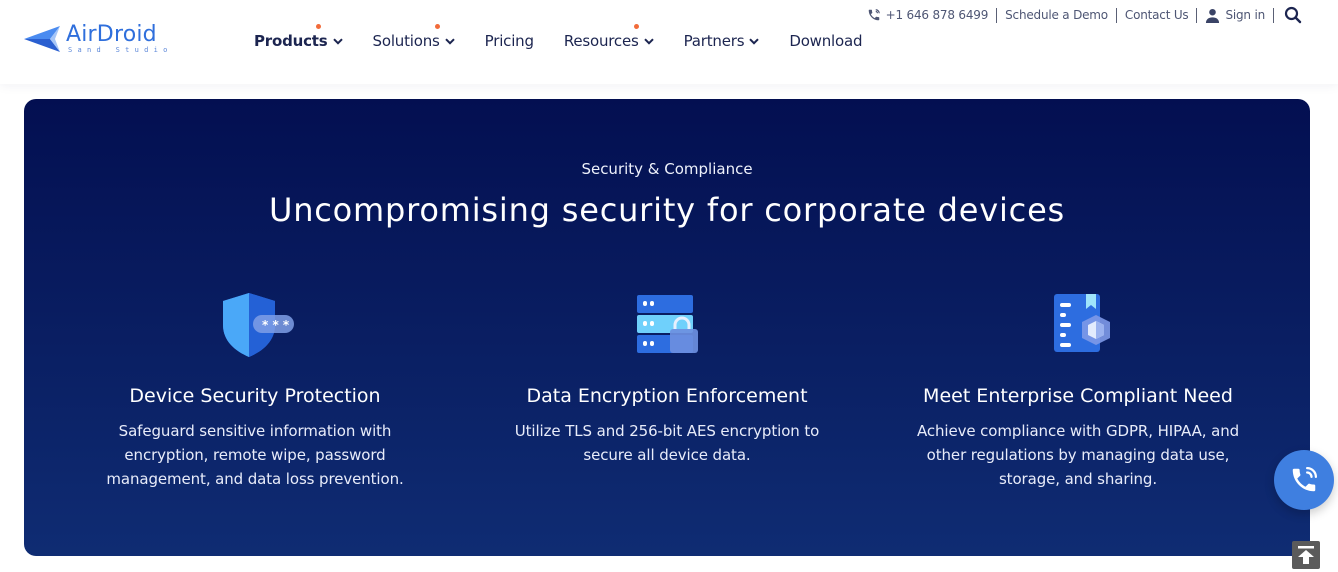  Describe the element at coordinates (406, 41) in the screenshot. I see `nav-label: Solutions` at that location.